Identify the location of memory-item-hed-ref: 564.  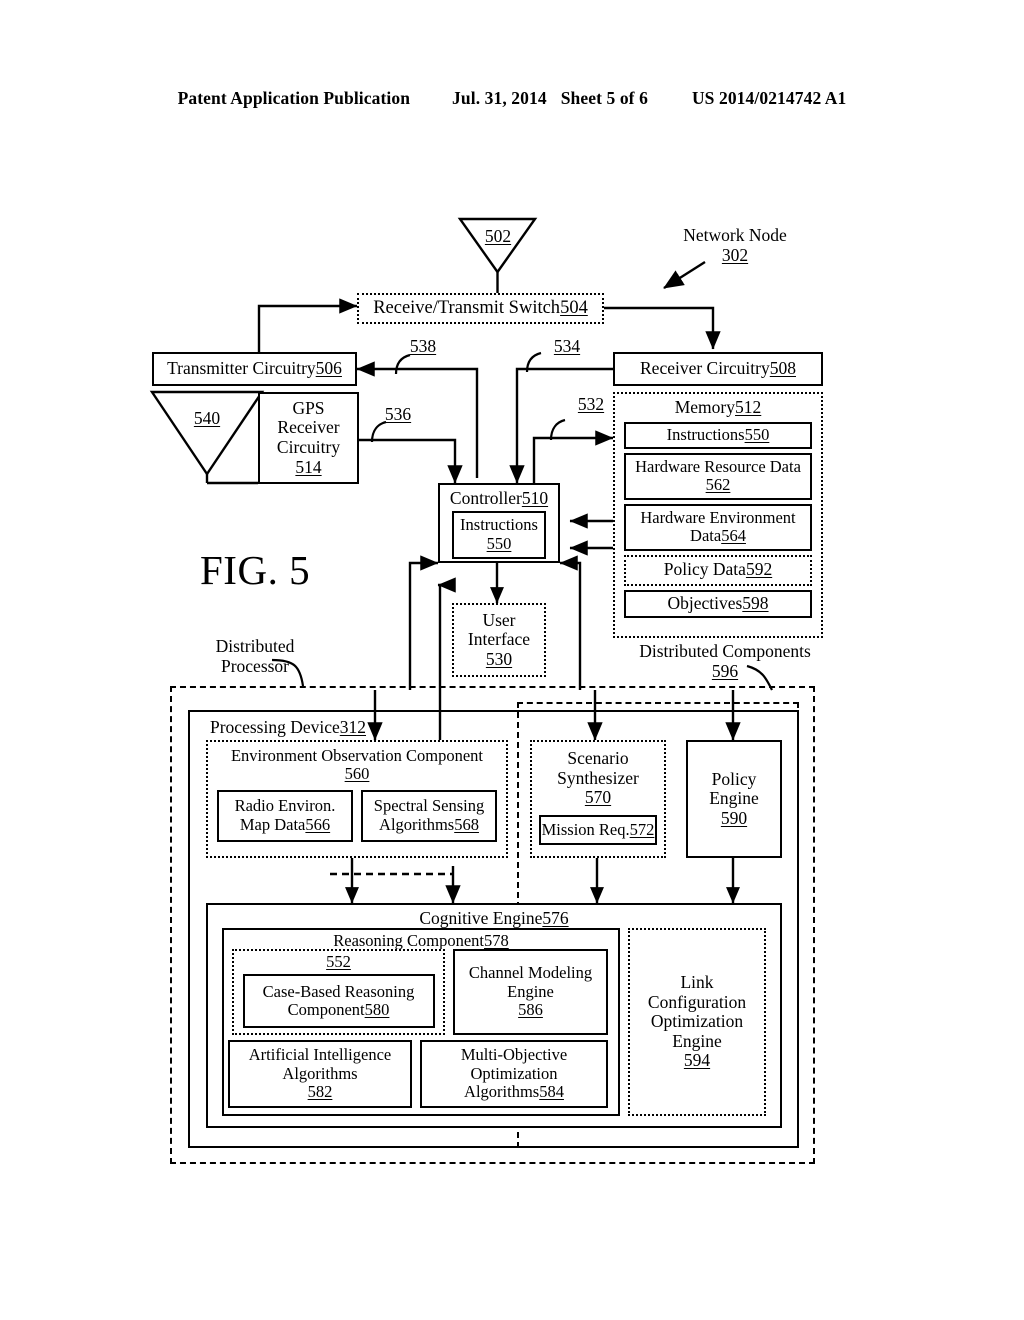
(733, 536).